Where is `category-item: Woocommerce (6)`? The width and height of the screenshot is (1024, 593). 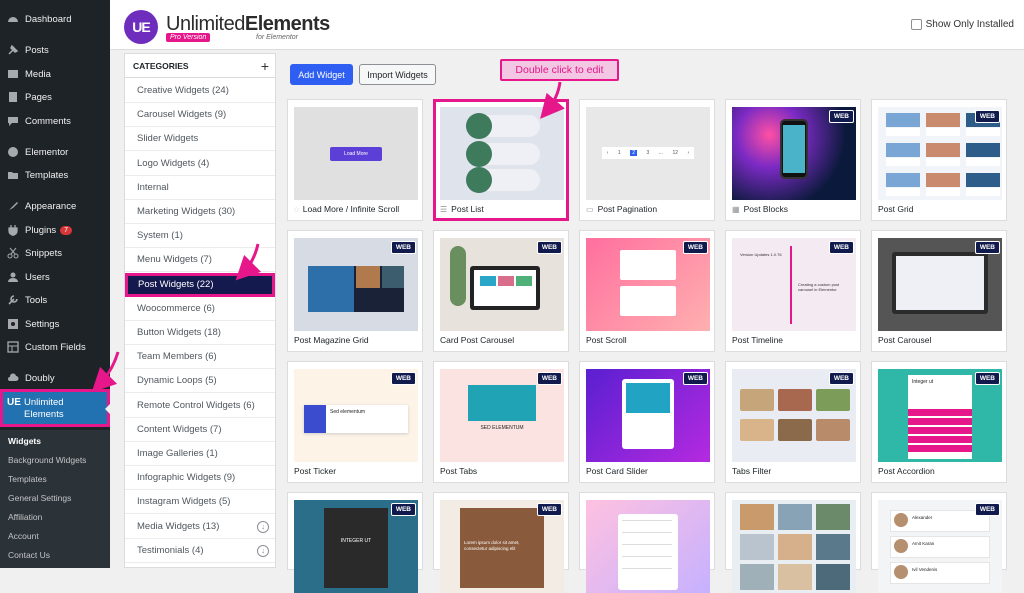 category-item: Woocommerce (6) is located at coordinates (200, 309).